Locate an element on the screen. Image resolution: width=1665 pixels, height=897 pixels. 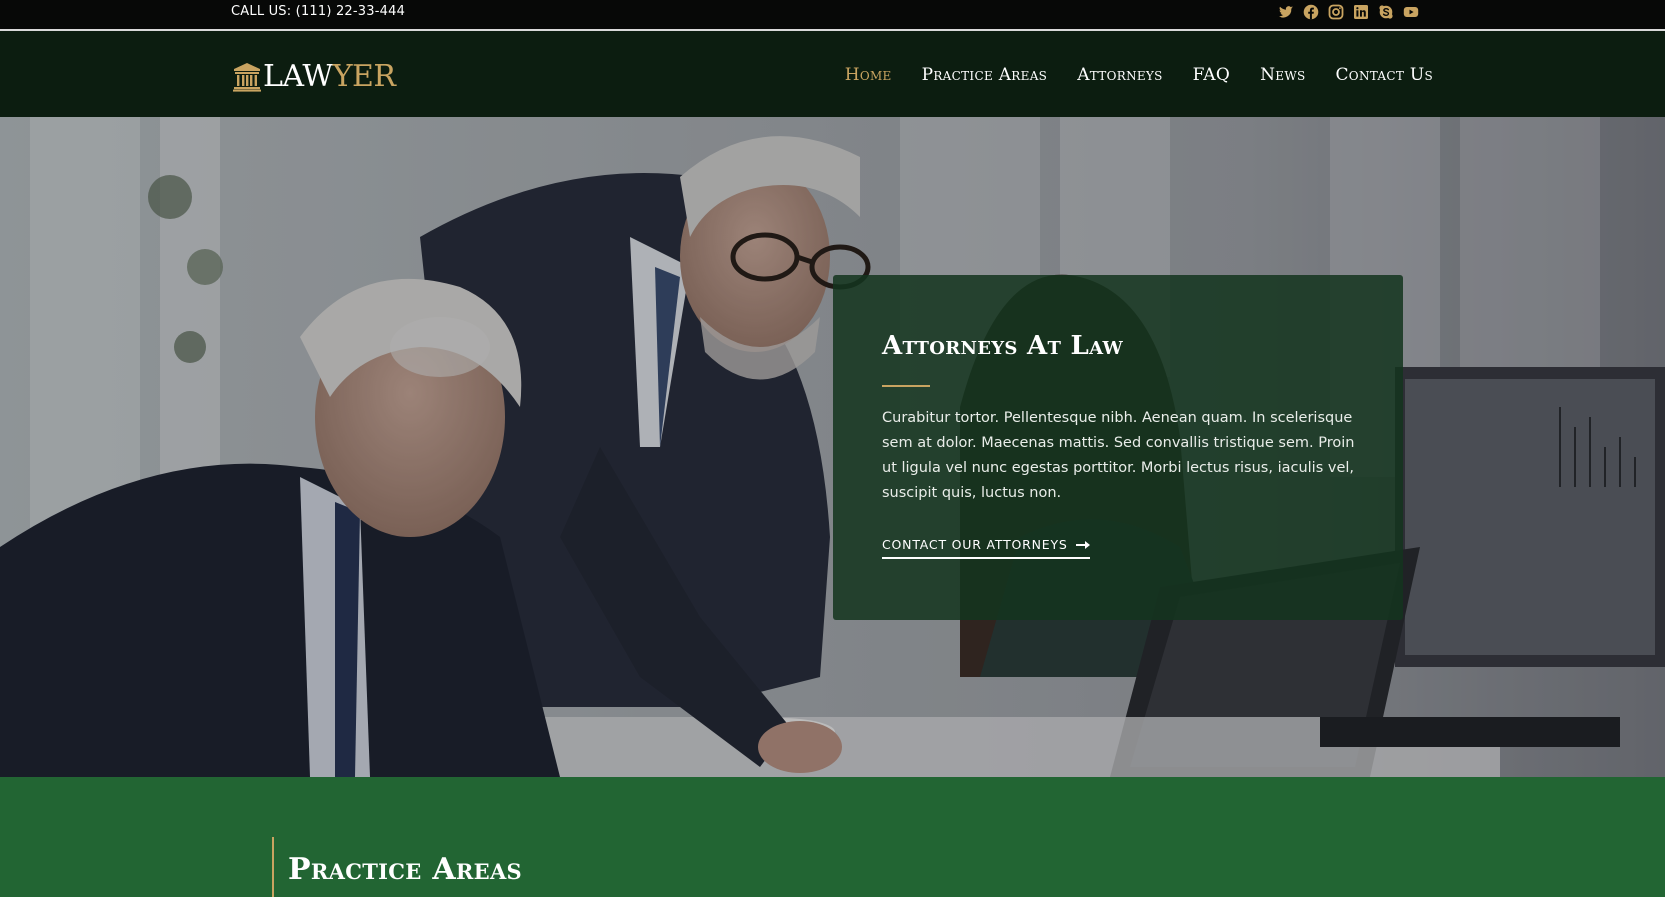
instagram-icon is located at coordinates (1336, 12).